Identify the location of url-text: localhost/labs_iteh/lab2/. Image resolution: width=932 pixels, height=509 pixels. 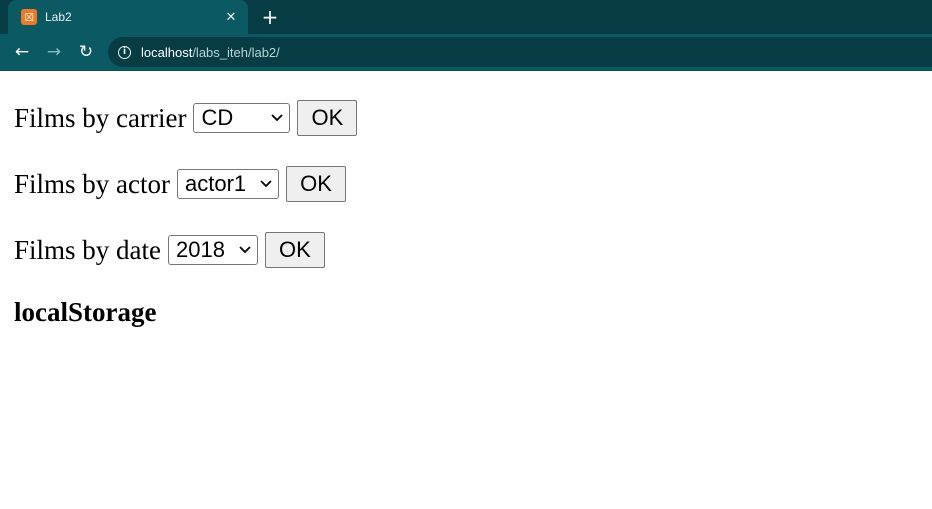
(210, 52).